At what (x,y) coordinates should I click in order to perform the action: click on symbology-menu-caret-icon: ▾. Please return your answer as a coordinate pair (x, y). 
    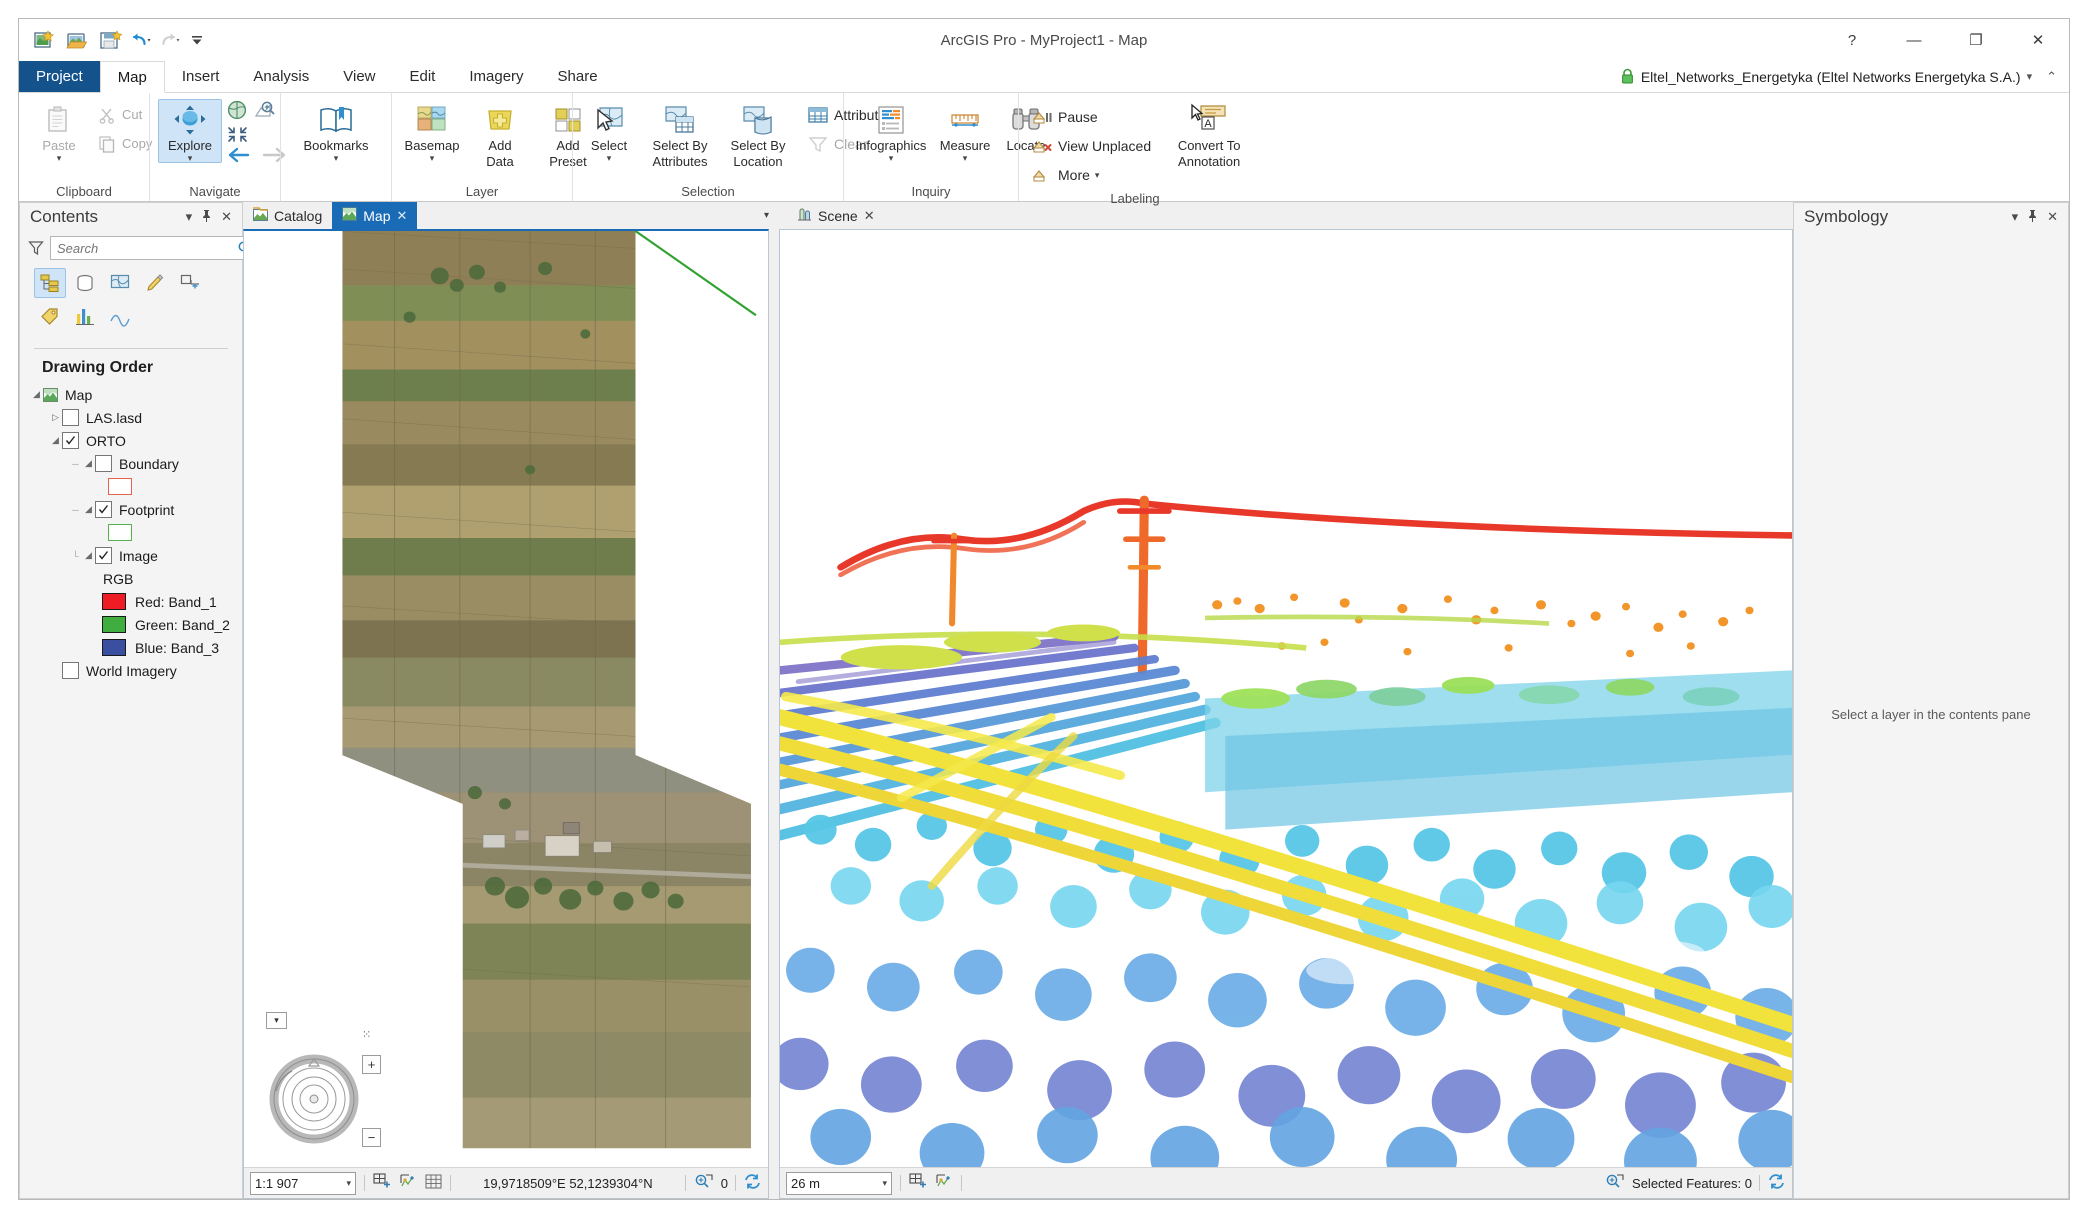
    Looking at the image, I should click on (2015, 217).